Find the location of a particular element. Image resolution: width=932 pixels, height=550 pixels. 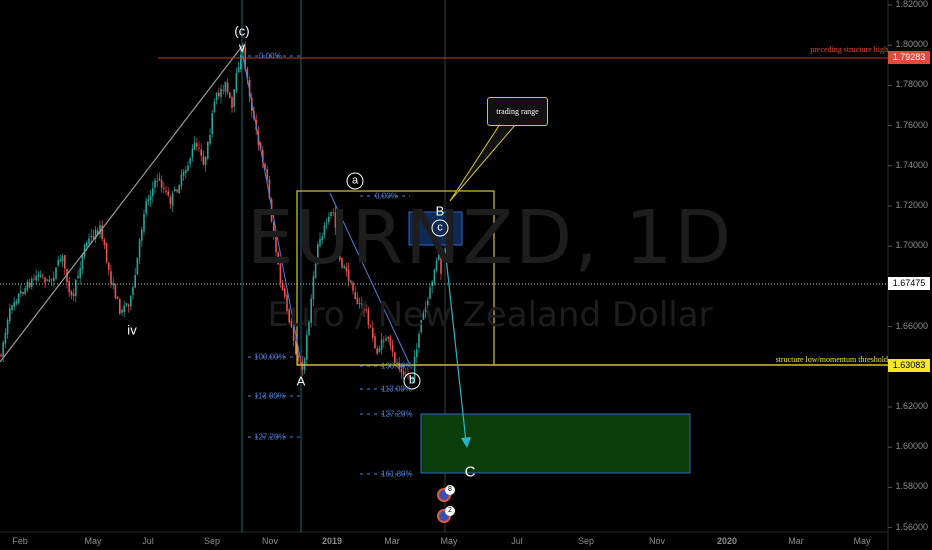

fib-right-113: 113.00% is located at coordinates (396, 389).